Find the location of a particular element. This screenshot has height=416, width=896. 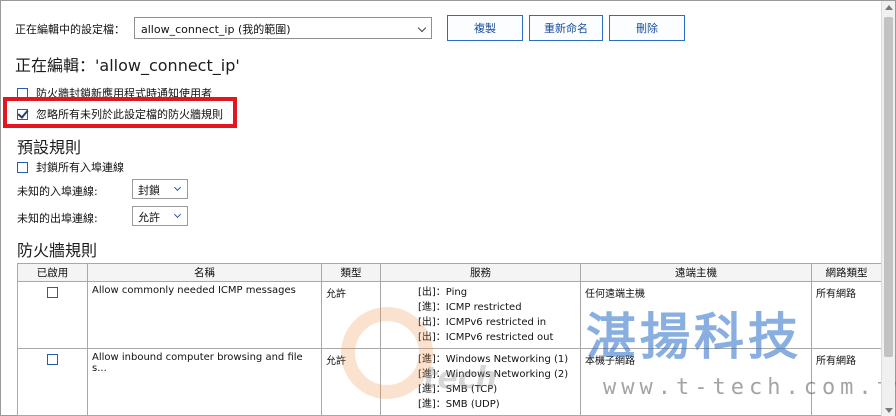

column-header-type: 類型 is located at coordinates (351, 272).